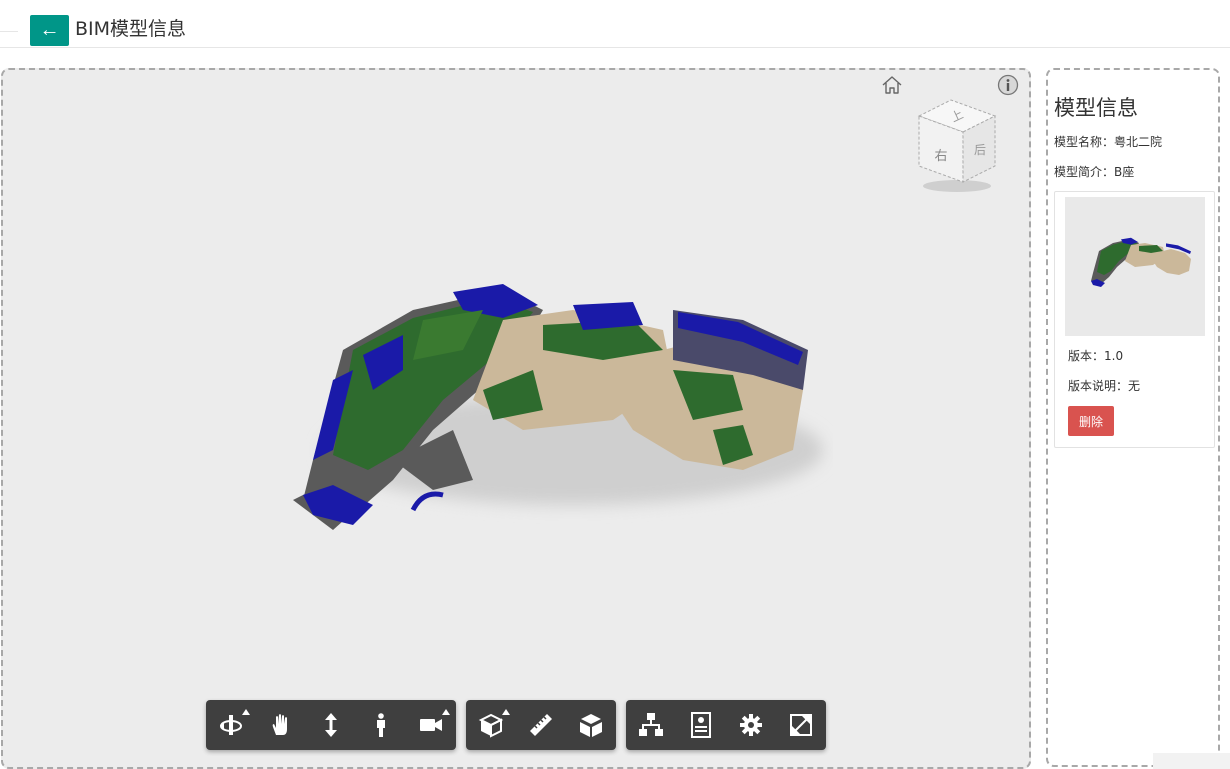 The image size is (1230, 769). Describe the element at coordinates (892, 85) in the screenshot. I see `home-icon` at that location.